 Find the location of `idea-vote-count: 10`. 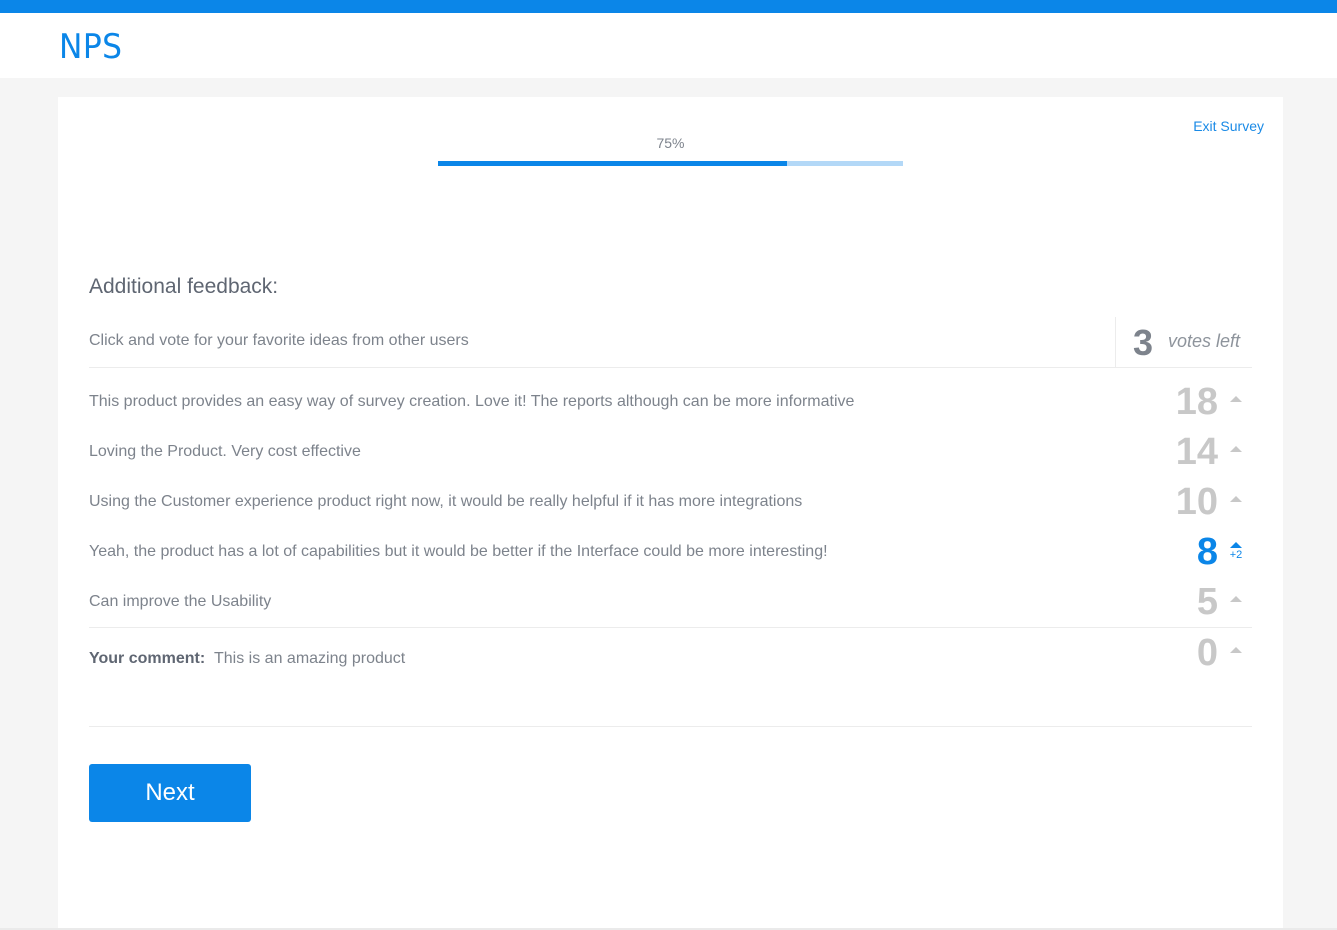

idea-vote-count: 10 is located at coordinates (1196, 502).